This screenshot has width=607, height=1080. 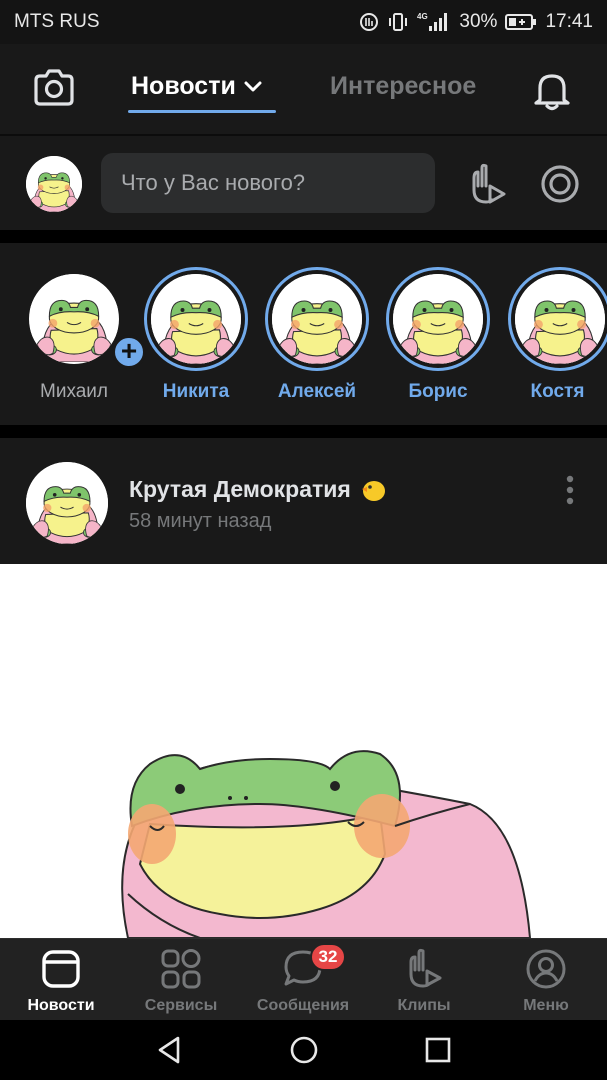 What do you see at coordinates (183, 86) in the screenshot?
I see `tab-news-label: Новости` at bounding box center [183, 86].